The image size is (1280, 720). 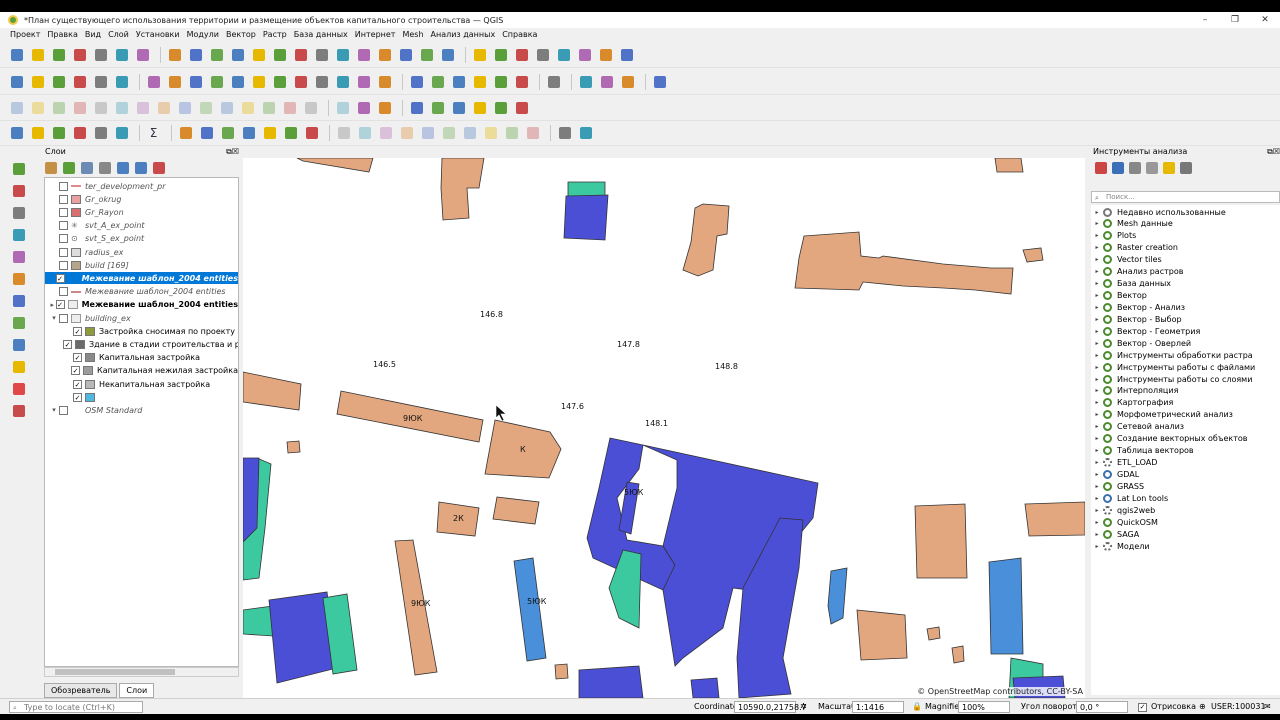 What do you see at coordinates (195, 54) in the screenshot?
I see `pan-to-selection-icon` at bounding box center [195, 54].